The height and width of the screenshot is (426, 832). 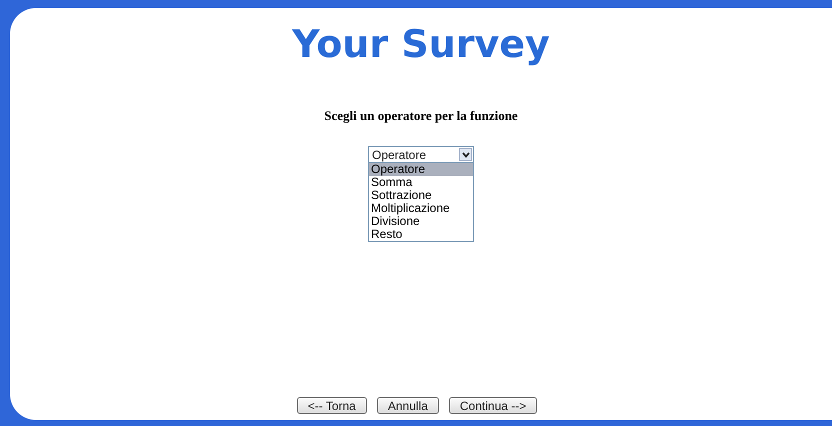 I want to click on dropdown-option: Sottrazione, so click(x=421, y=195).